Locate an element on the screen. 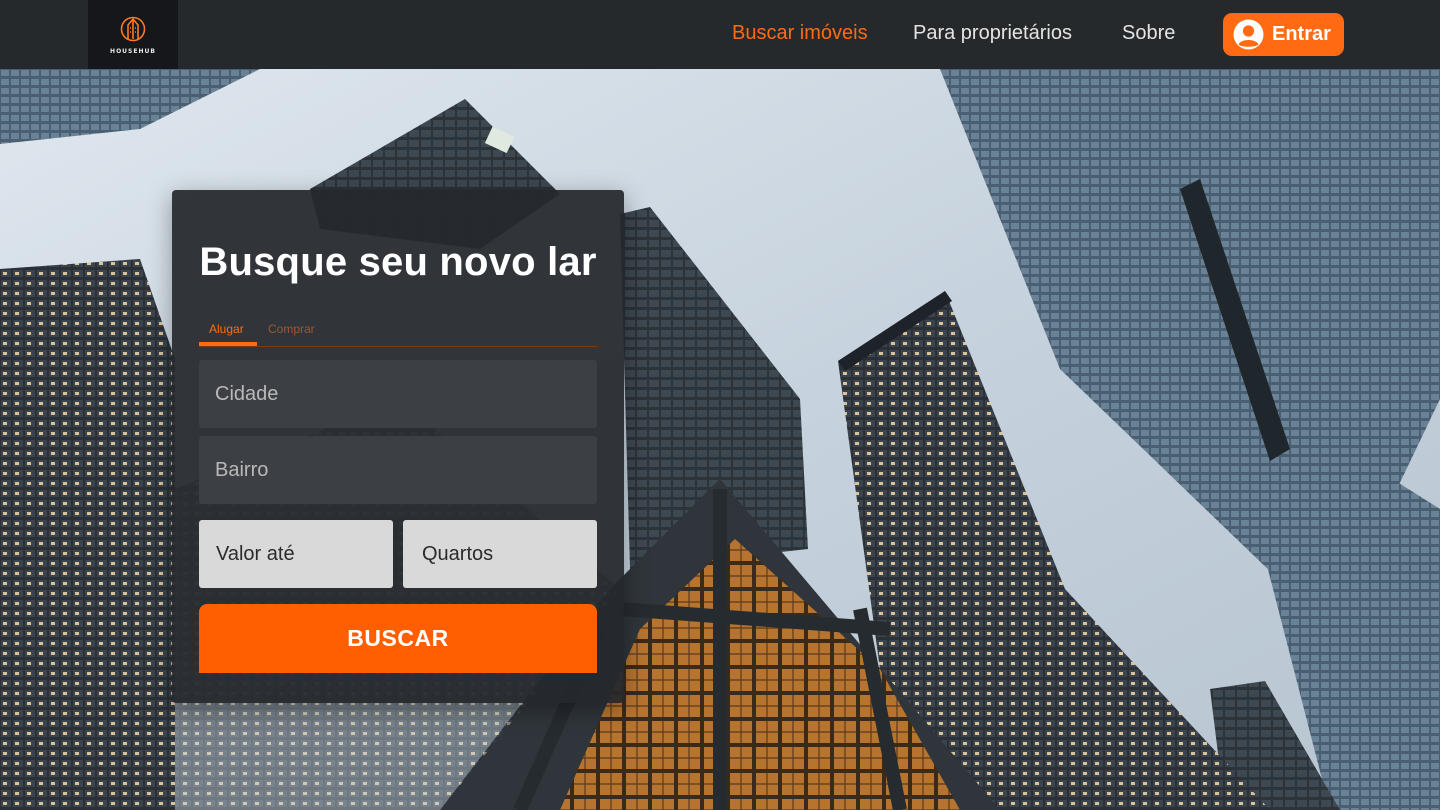 The image size is (1440, 810). search-tabs: Alugar Comprar is located at coordinates (398, 333).